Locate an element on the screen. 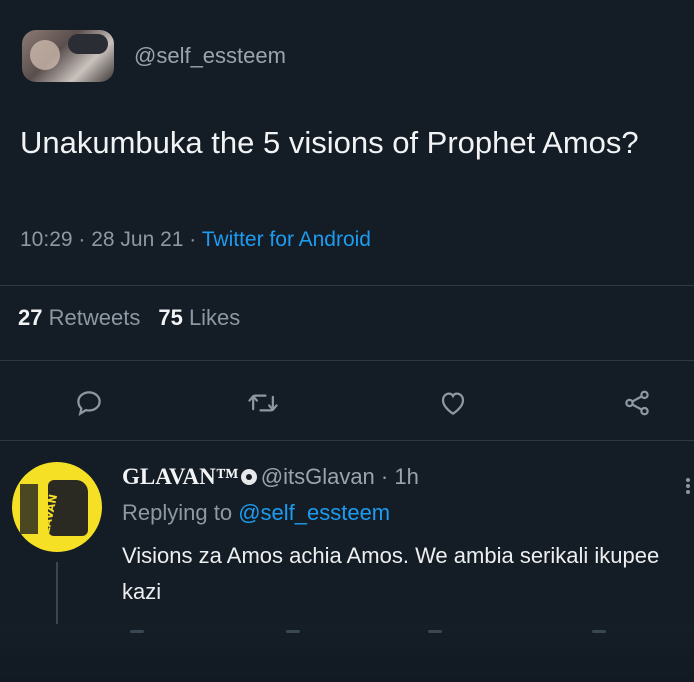 This screenshot has width=694, height=682. reply-handle-time: @itsGlavan · 1h is located at coordinates (339, 476).